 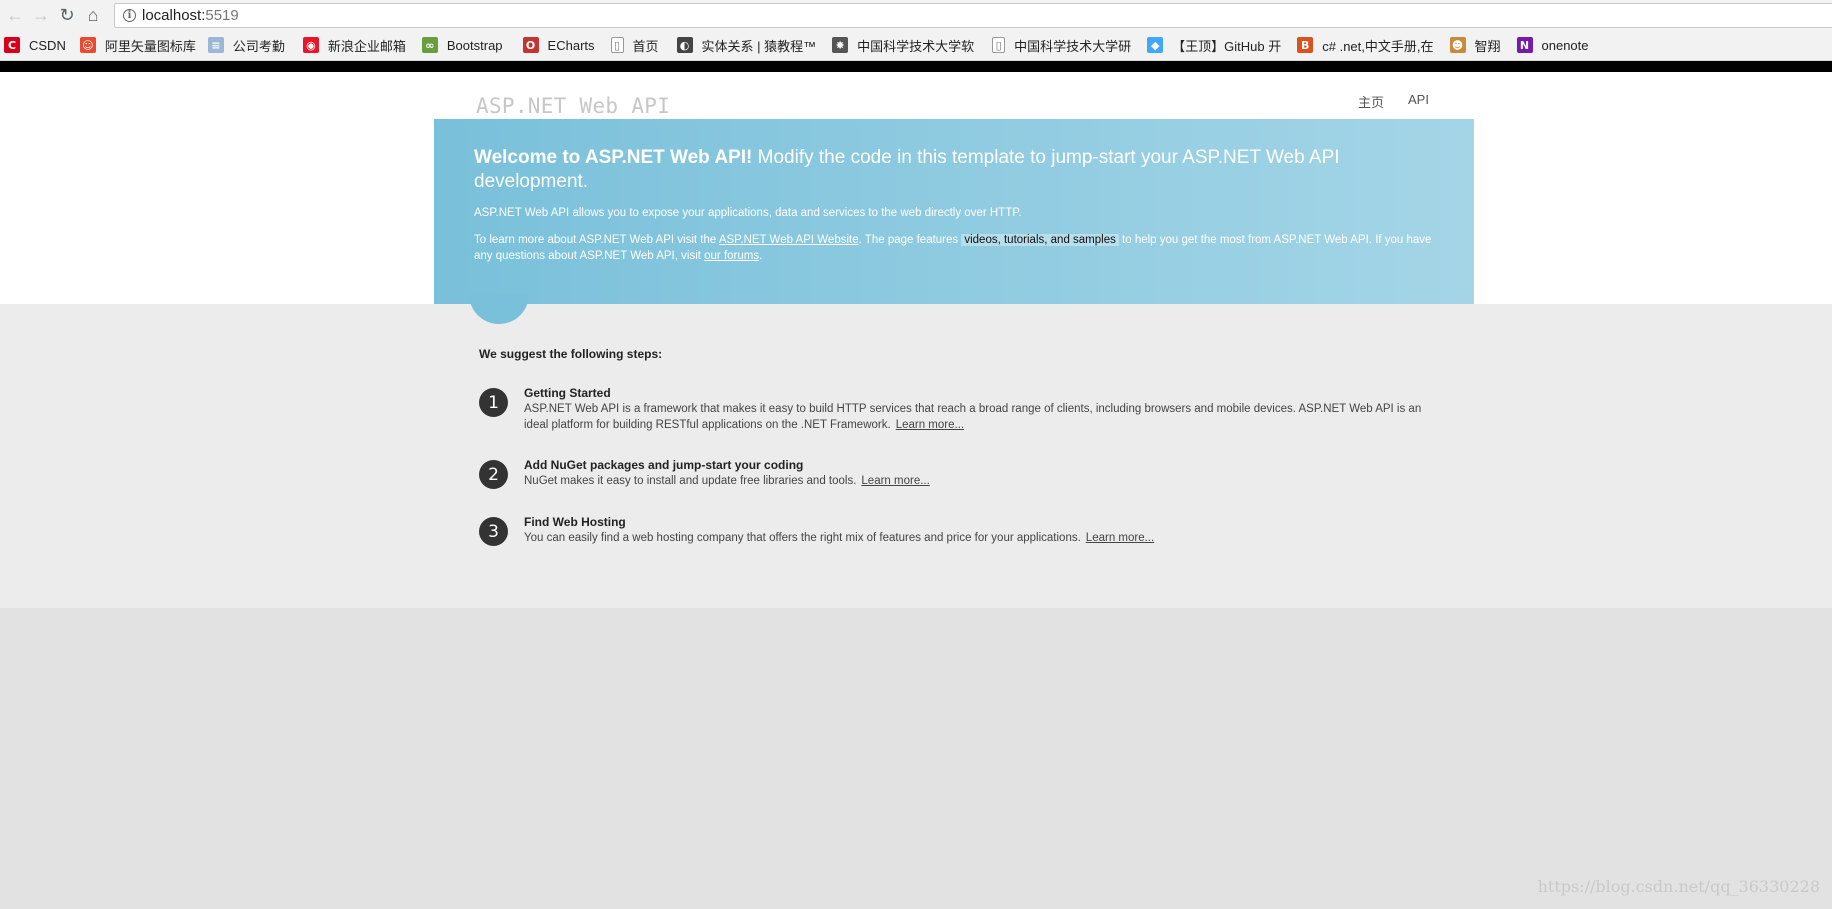 What do you see at coordinates (571, 354) in the screenshot?
I see `steps-heading: We suggest the following steps:` at bounding box center [571, 354].